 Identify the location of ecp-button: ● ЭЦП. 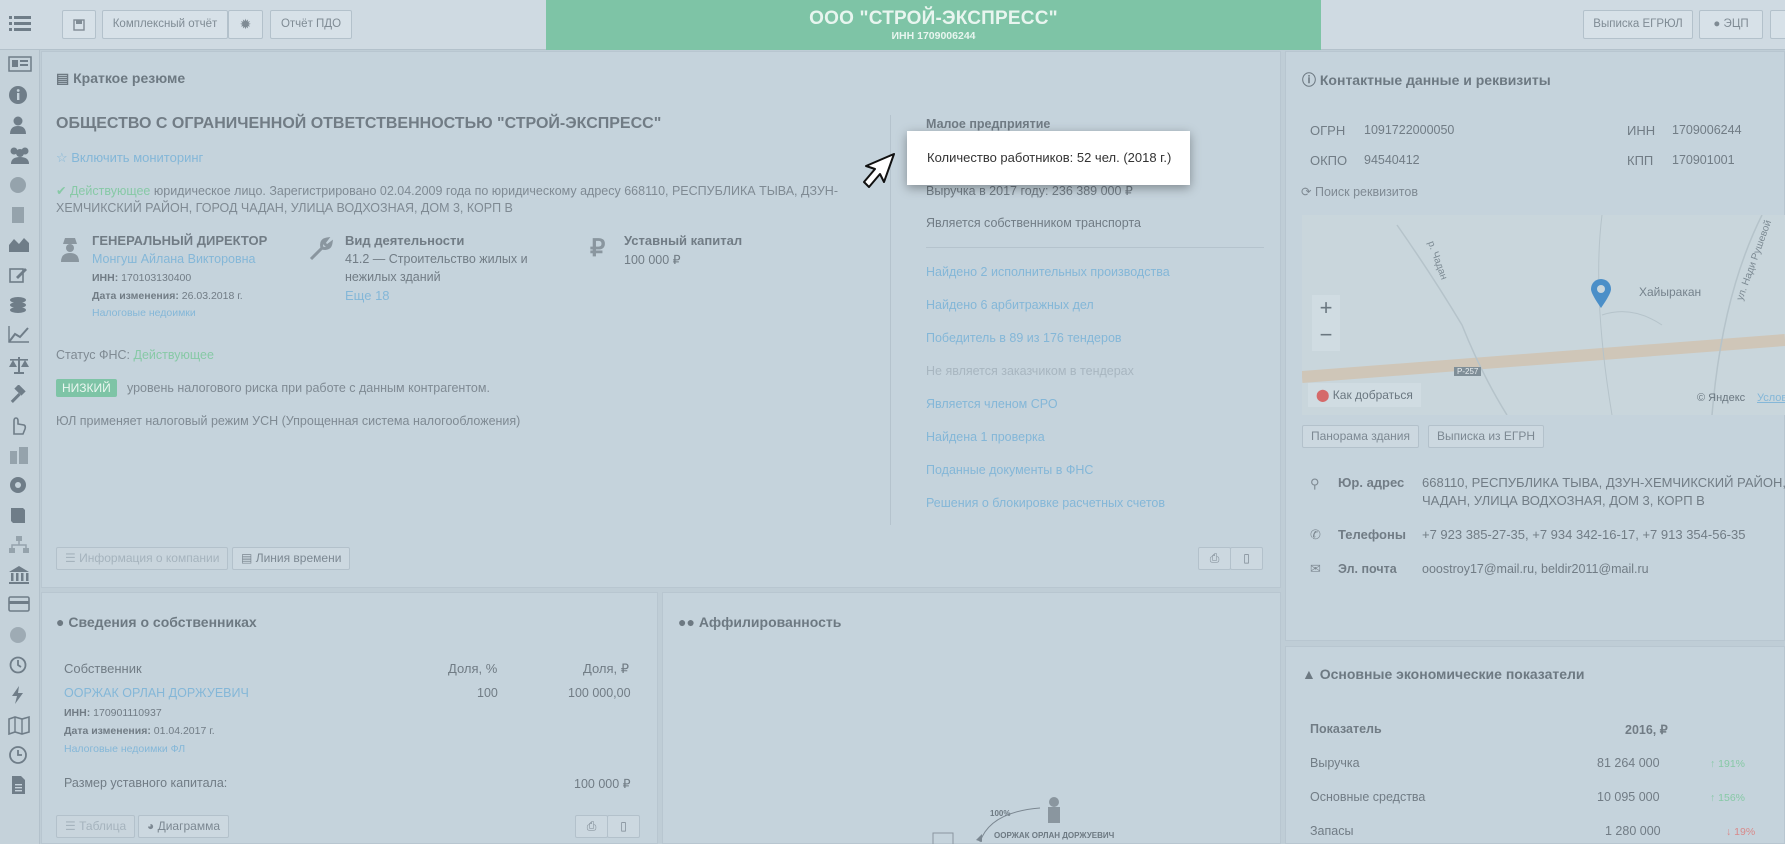
(1731, 24).